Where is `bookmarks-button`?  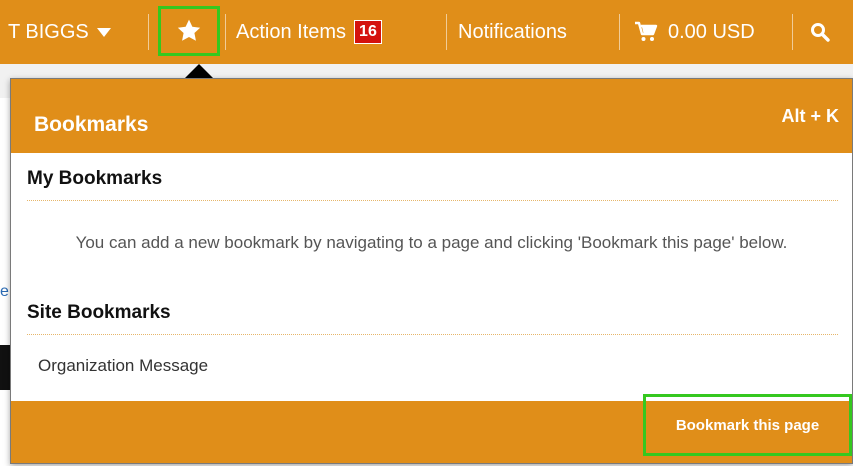 bookmarks-button is located at coordinates (189, 31).